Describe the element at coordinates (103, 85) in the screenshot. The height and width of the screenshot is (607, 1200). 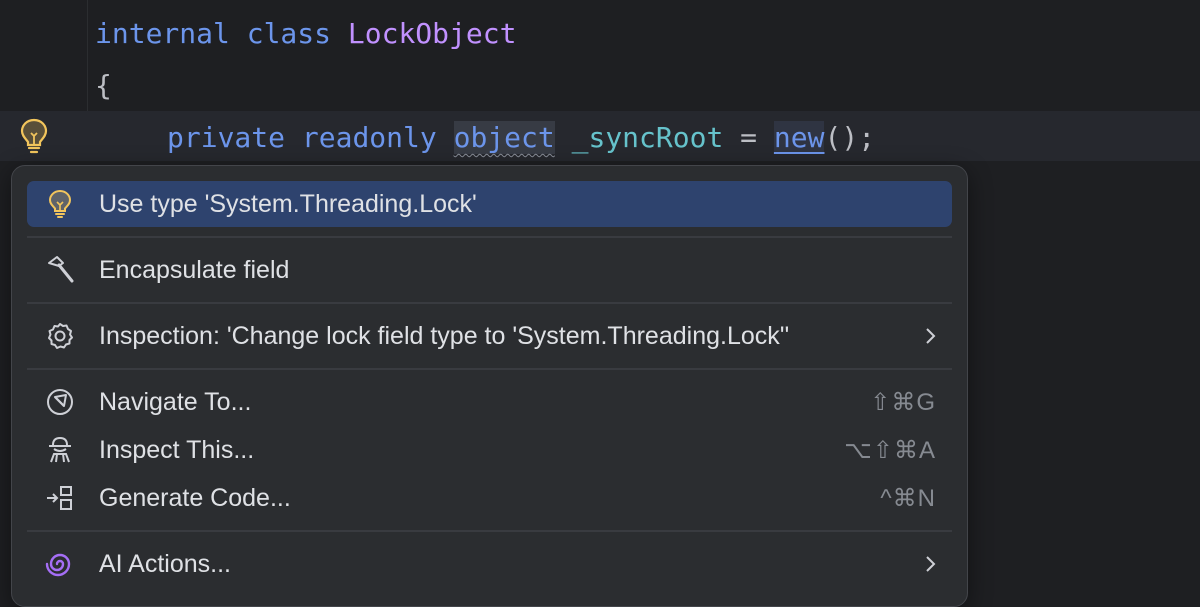
I see `code-line-open-brace: {` at that location.